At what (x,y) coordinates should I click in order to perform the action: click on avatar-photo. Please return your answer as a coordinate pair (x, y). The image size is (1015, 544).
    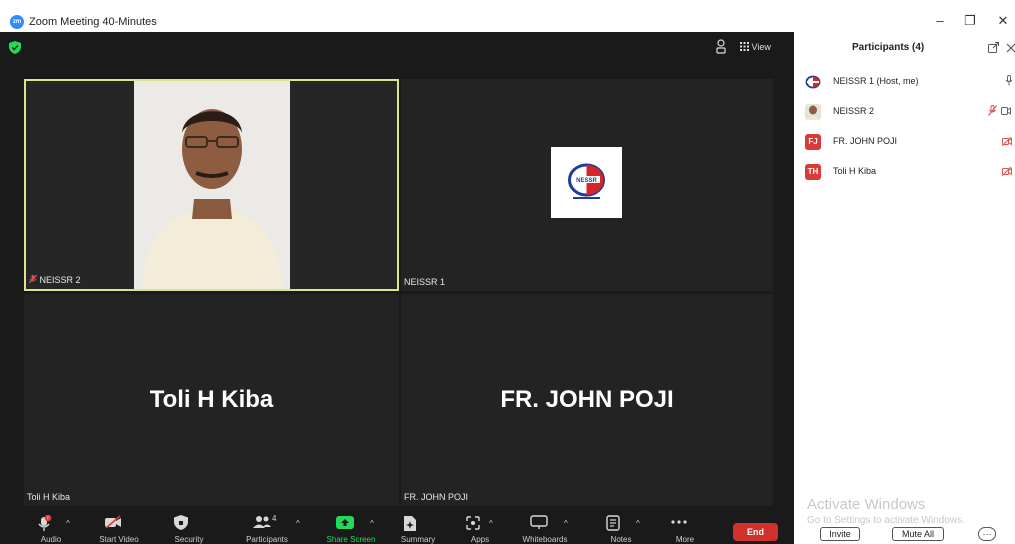
    Looking at the image, I should click on (813, 112).